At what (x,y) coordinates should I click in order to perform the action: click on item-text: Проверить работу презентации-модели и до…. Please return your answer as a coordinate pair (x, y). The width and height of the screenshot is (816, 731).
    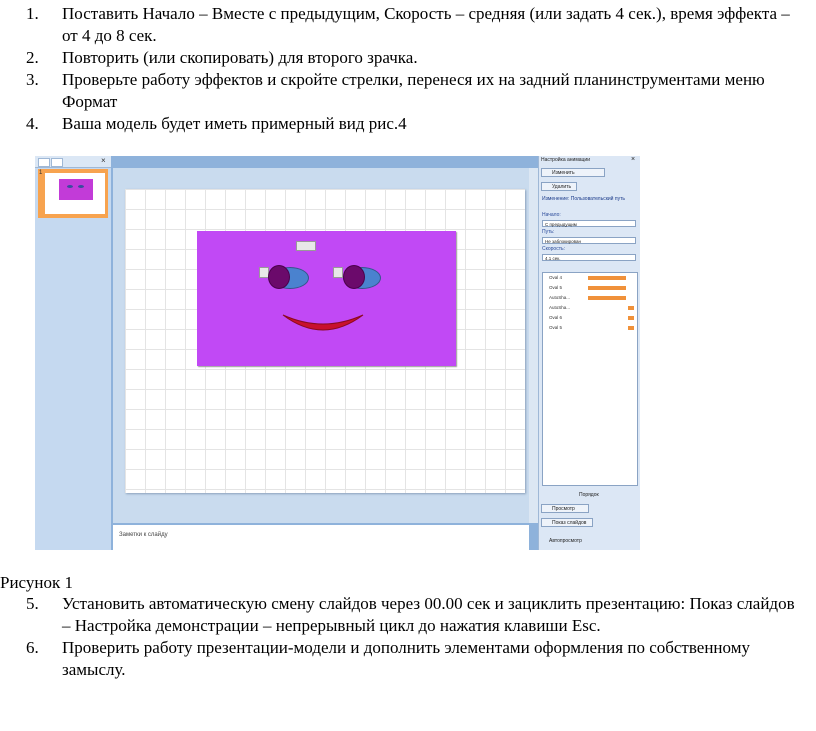
    Looking at the image, I should click on (406, 658).